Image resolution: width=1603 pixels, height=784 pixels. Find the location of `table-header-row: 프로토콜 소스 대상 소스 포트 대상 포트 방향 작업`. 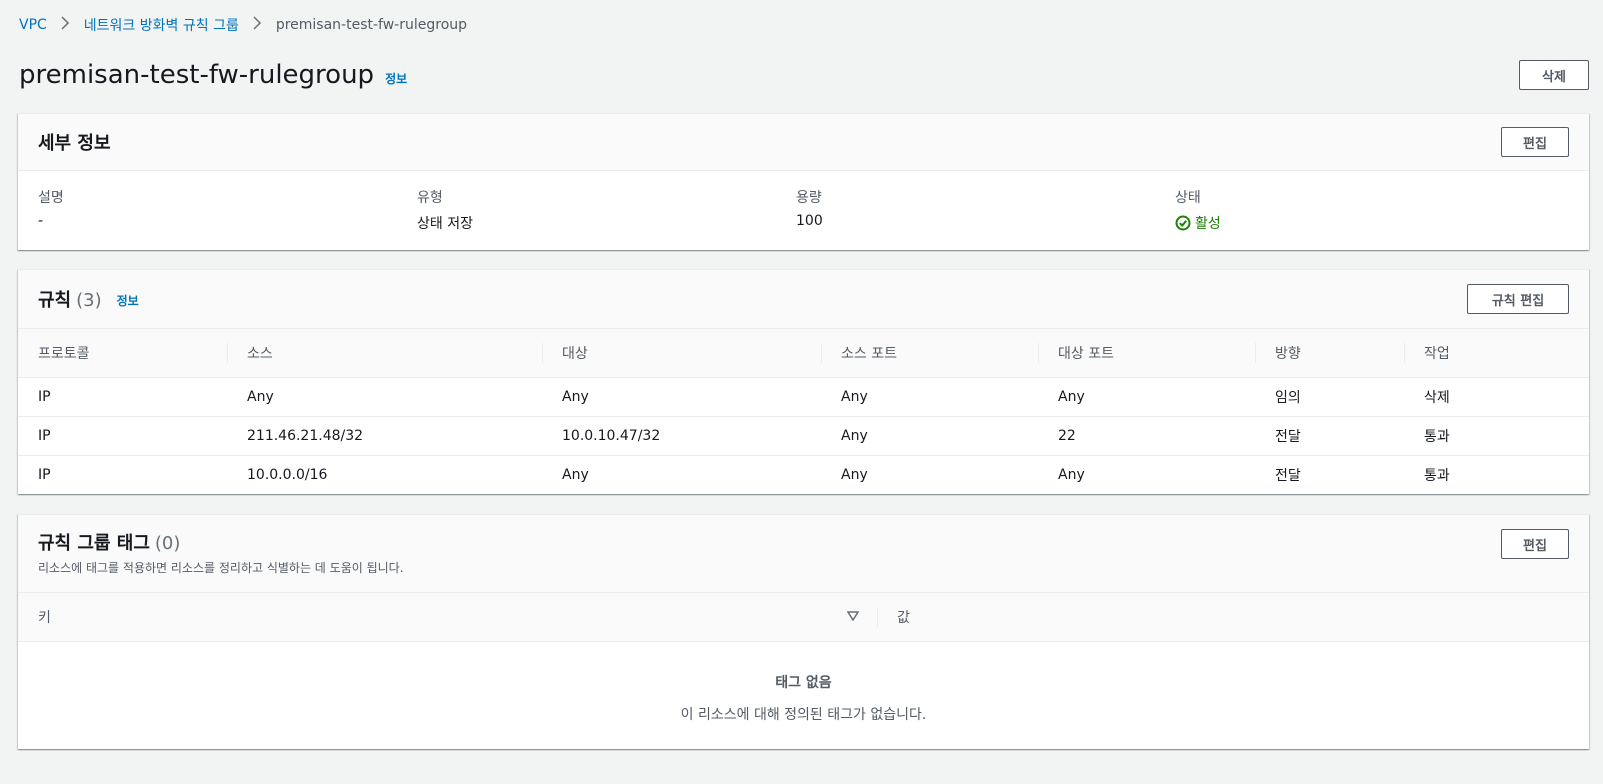

table-header-row: 프로토콜 소스 대상 소스 포트 대상 포트 방향 작업 is located at coordinates (803, 353).